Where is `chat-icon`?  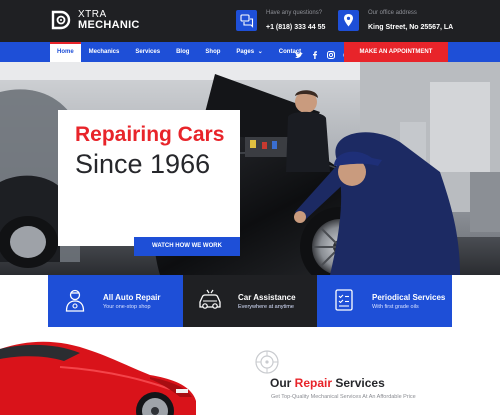 chat-icon is located at coordinates (246, 20).